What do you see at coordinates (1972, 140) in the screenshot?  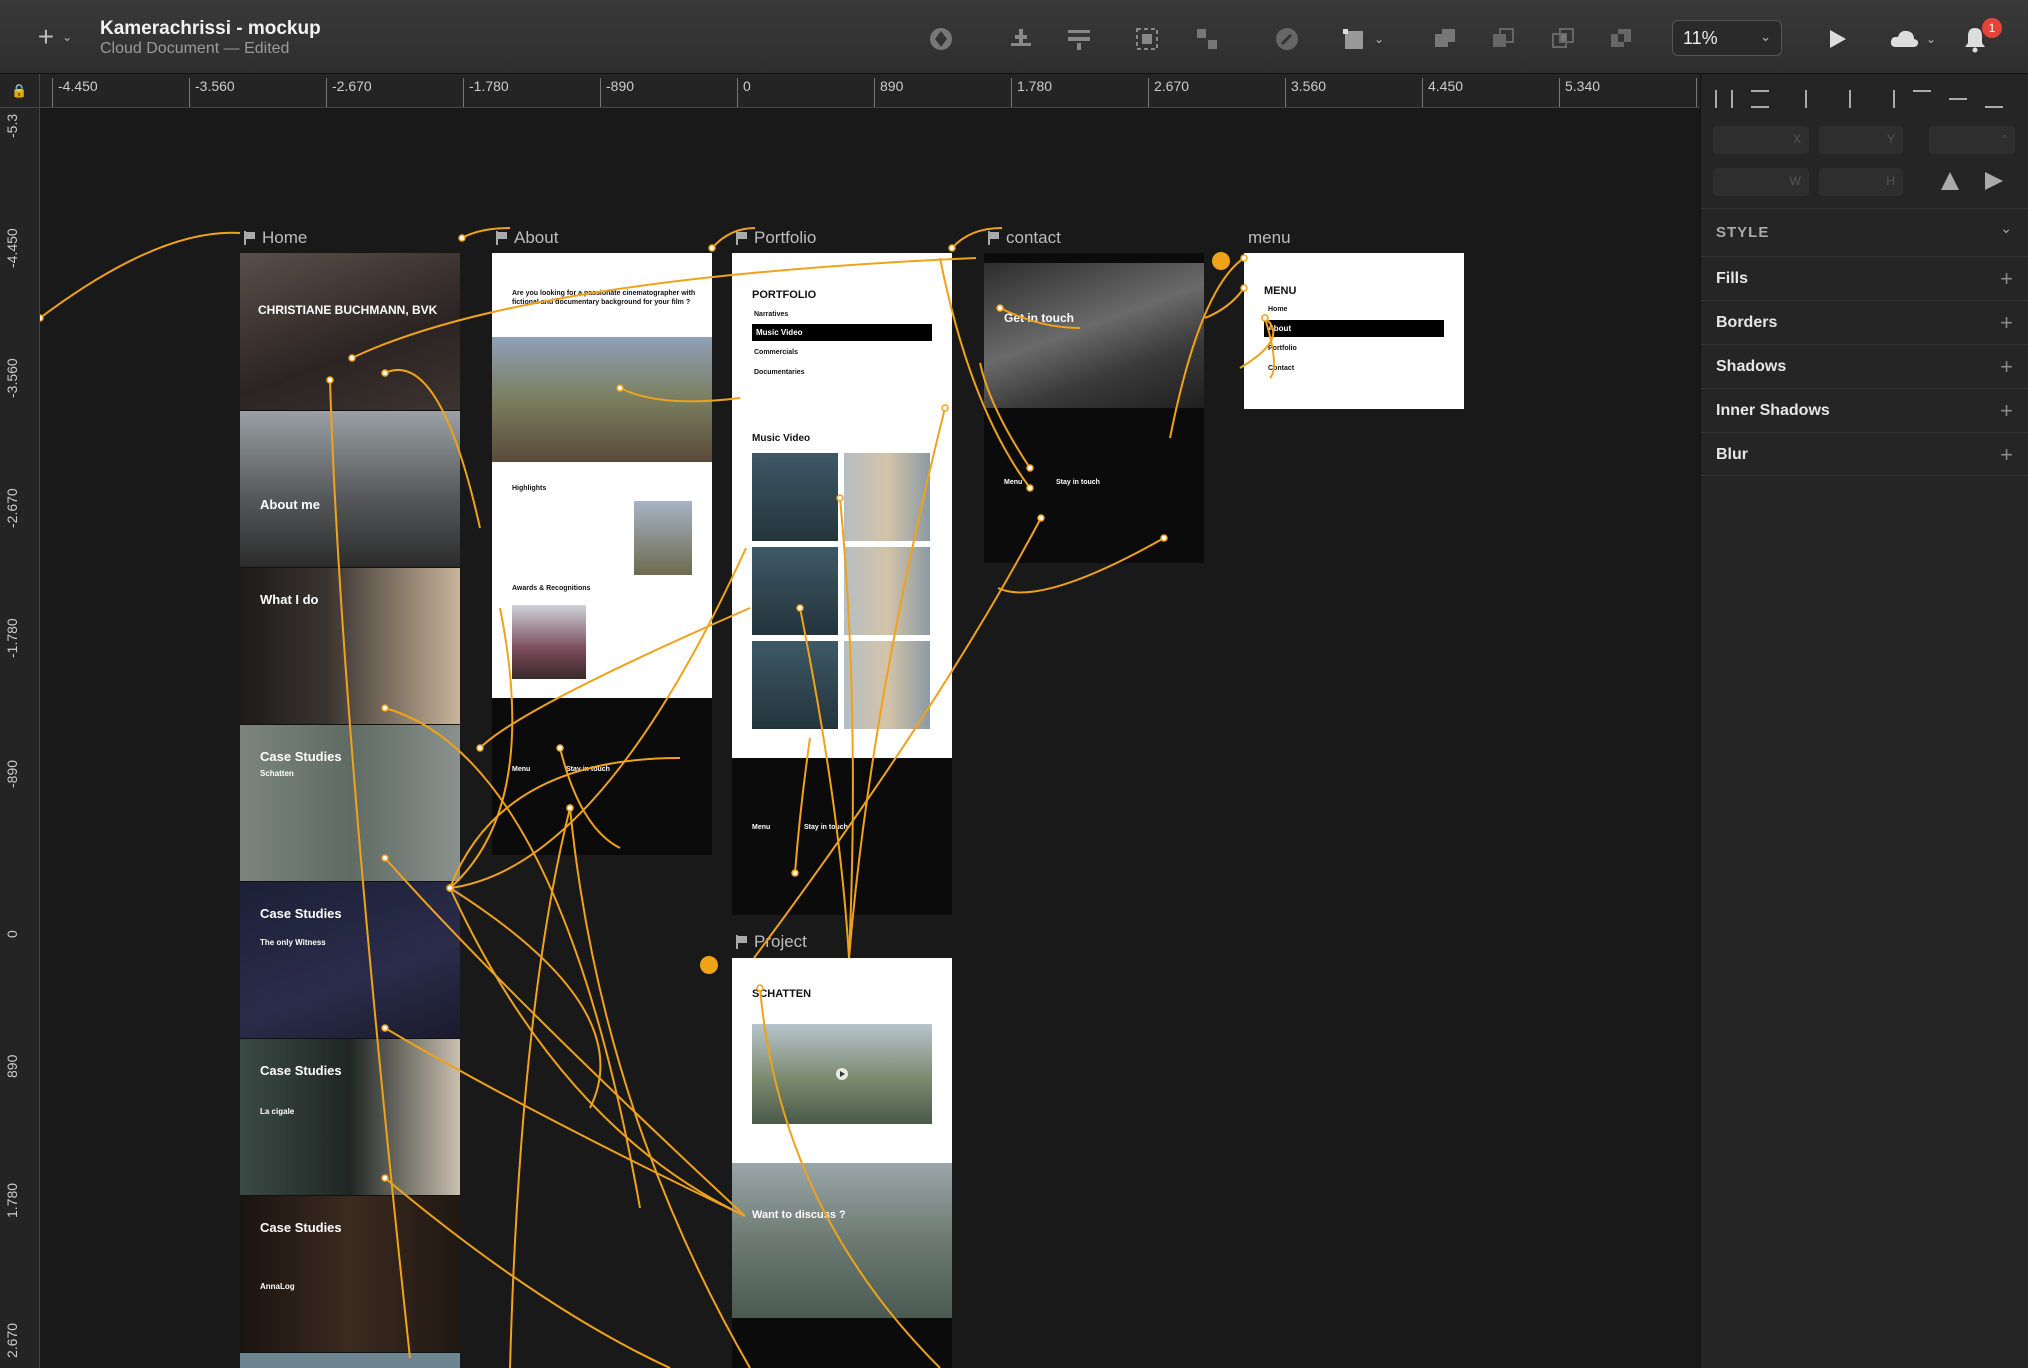 I see `rotation-field: °` at bounding box center [1972, 140].